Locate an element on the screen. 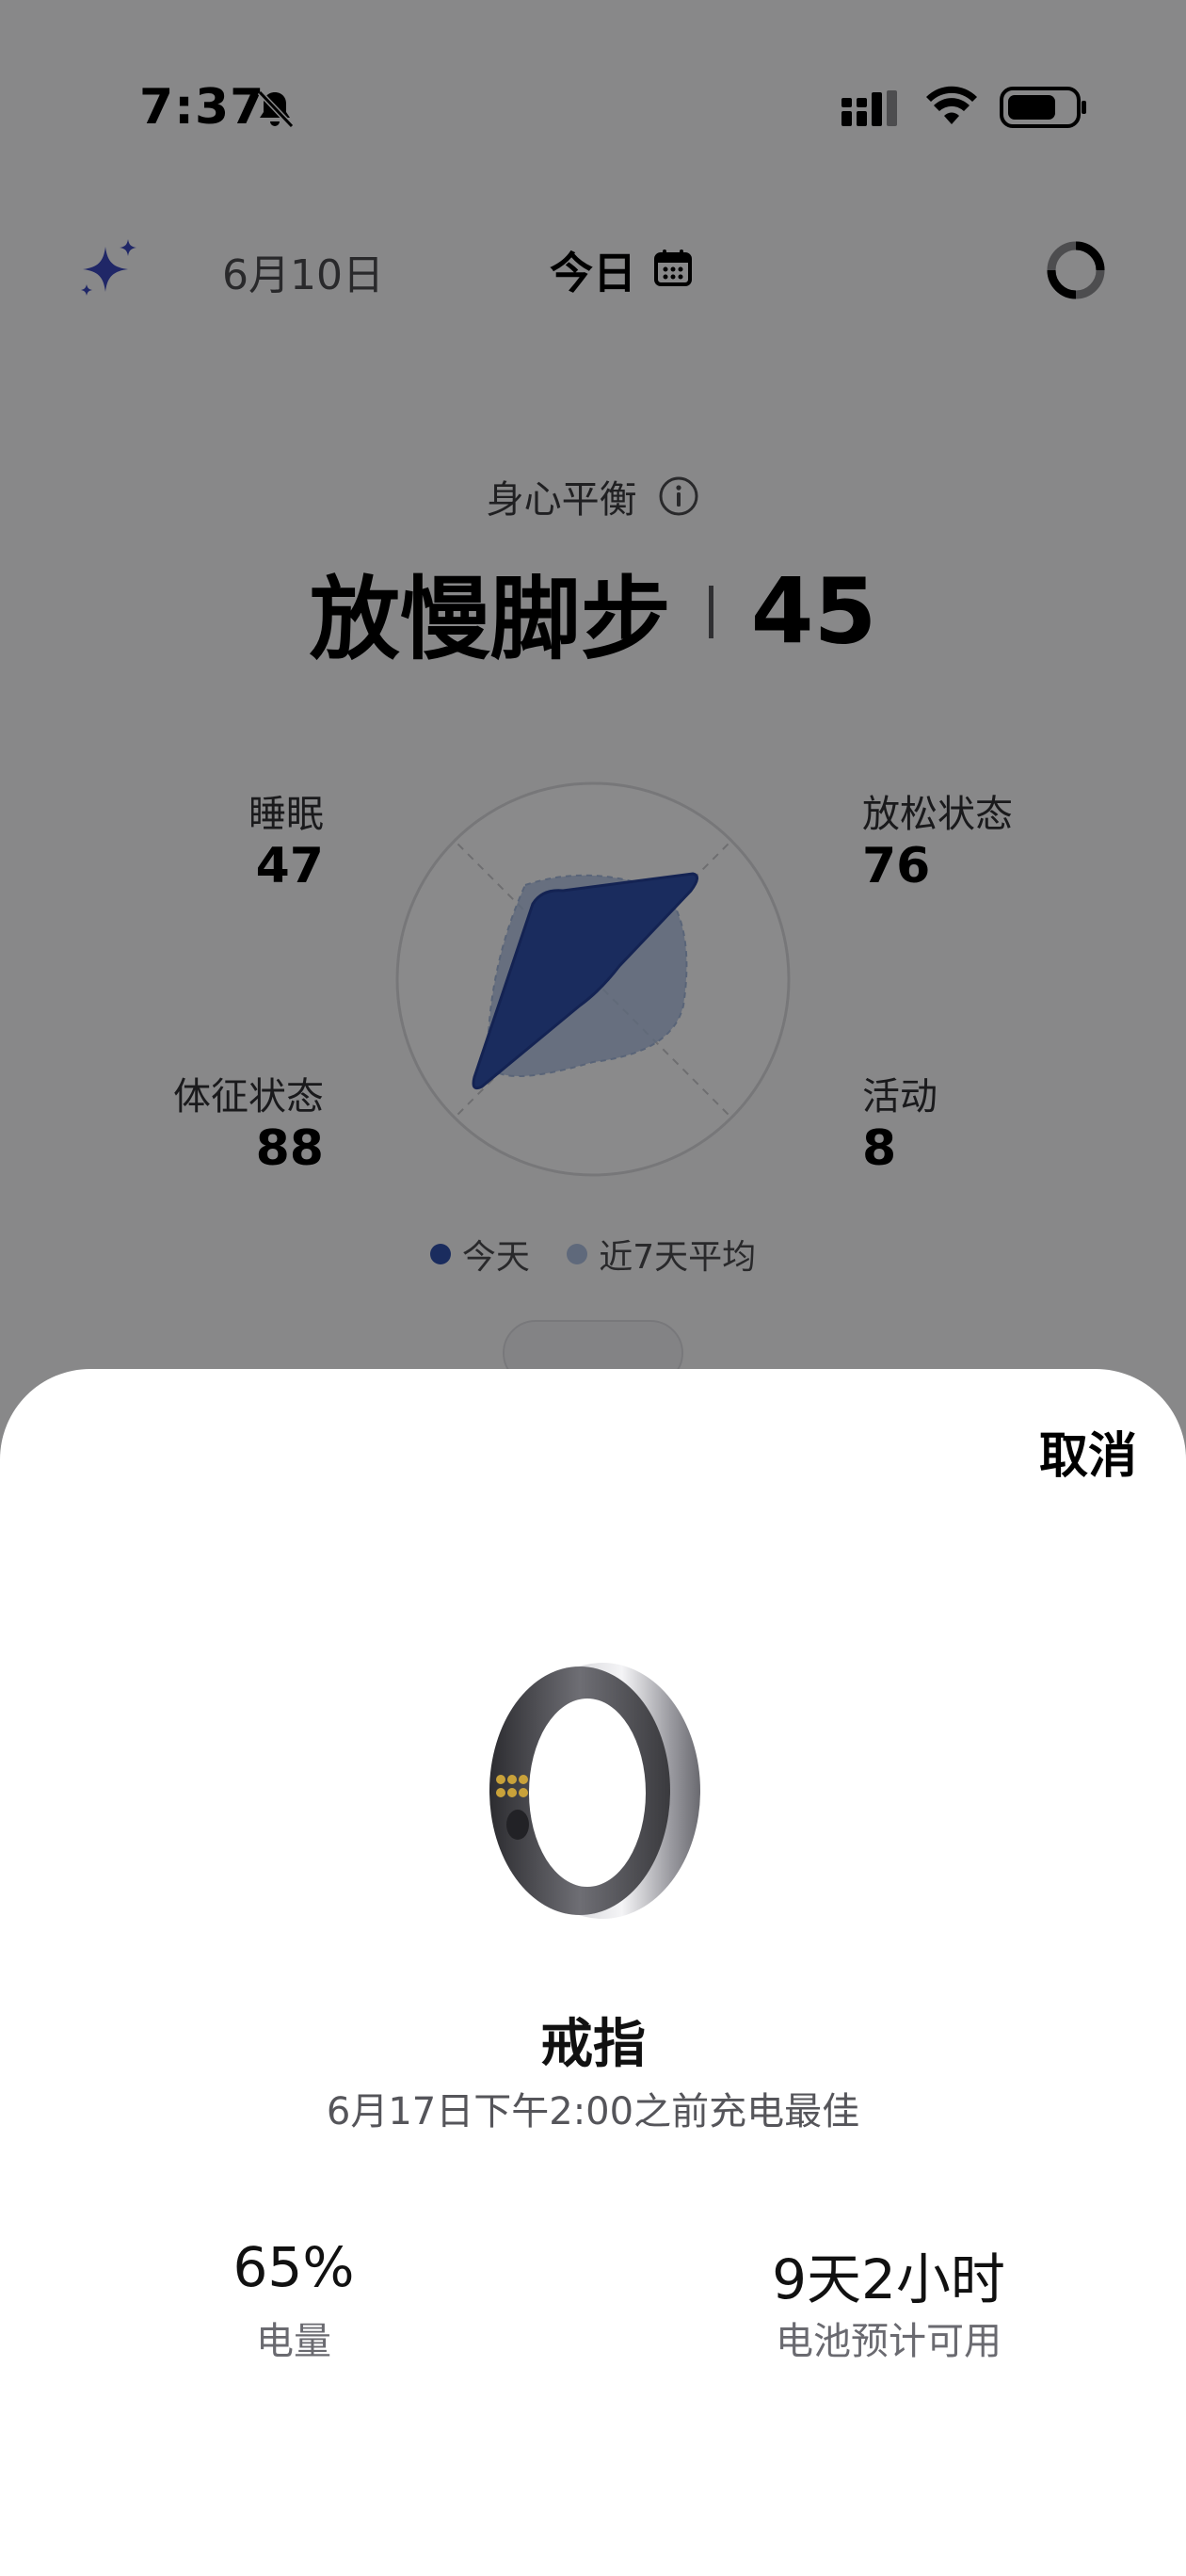 Image resolution: width=1186 pixels, height=2576 pixels. smart-ring-image is located at coordinates (594, 1791).